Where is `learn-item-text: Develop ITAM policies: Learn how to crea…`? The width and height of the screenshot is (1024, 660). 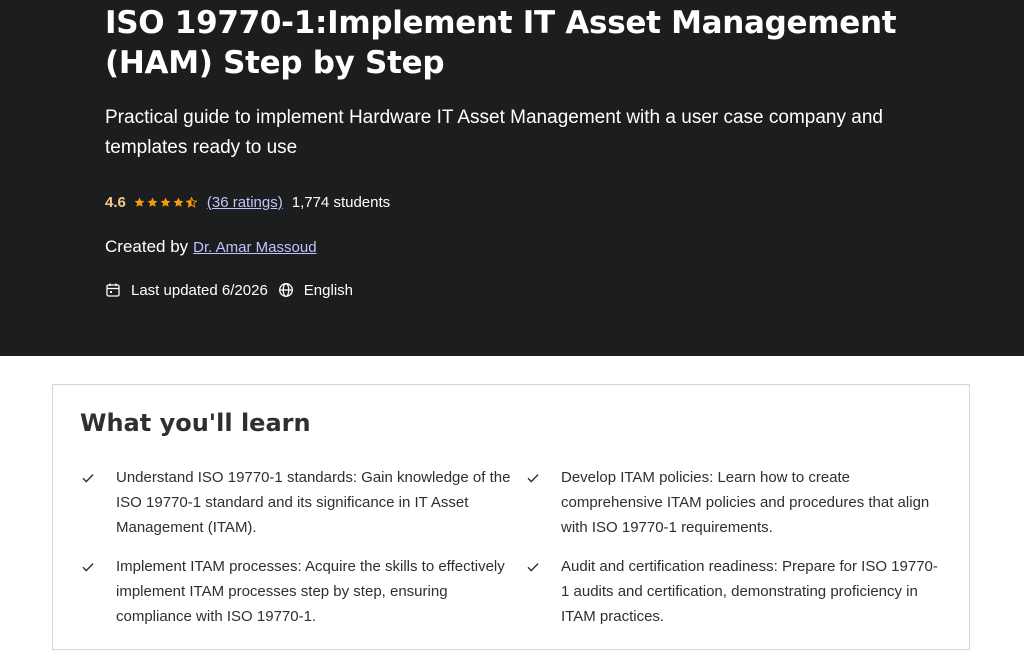
learn-item-text: Develop ITAM policies: Learn how to crea… is located at coordinates (745, 502).